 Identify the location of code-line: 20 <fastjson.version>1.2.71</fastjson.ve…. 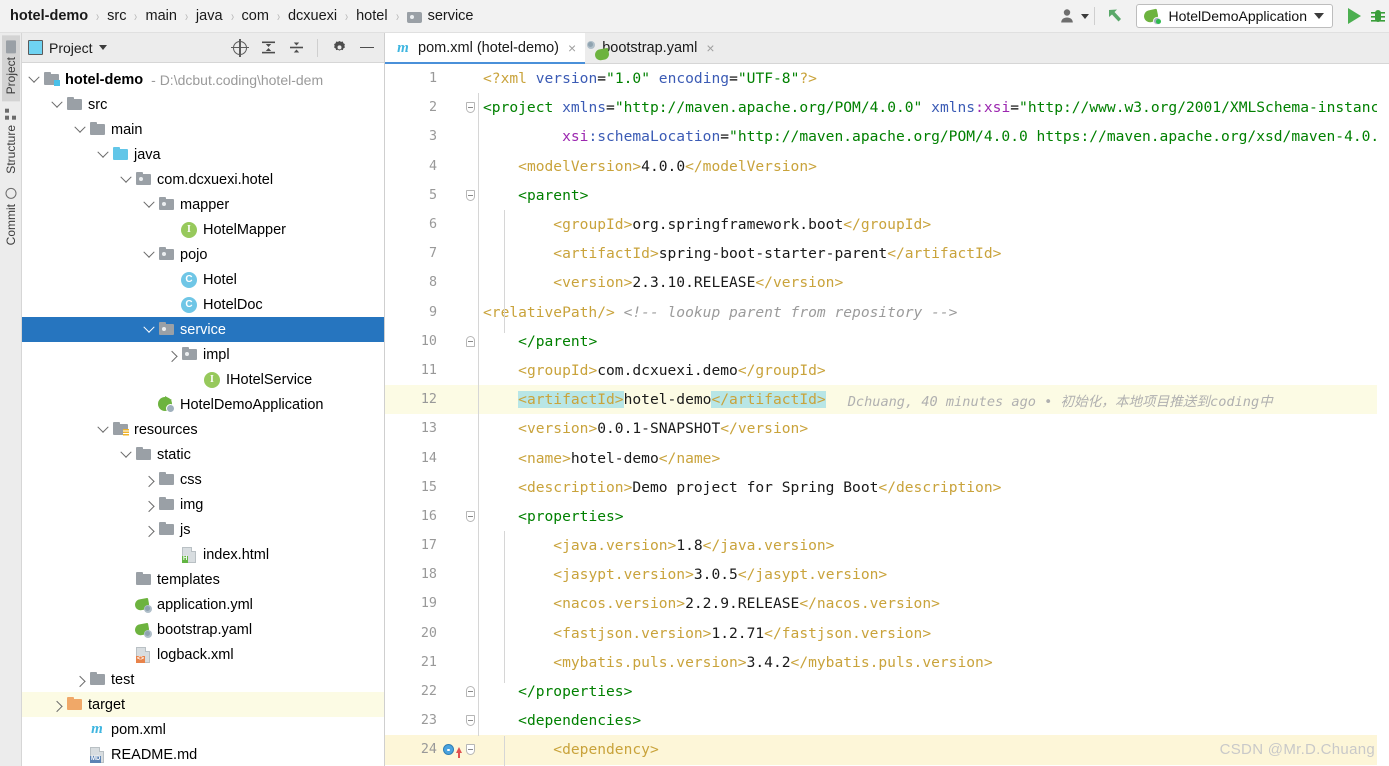
(887, 633).